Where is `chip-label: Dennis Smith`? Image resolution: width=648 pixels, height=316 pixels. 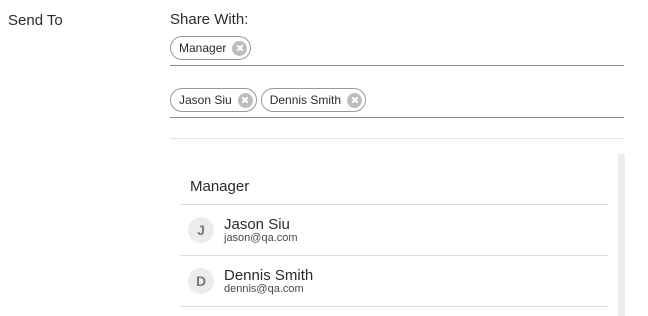 chip-label: Dennis Smith is located at coordinates (305, 100).